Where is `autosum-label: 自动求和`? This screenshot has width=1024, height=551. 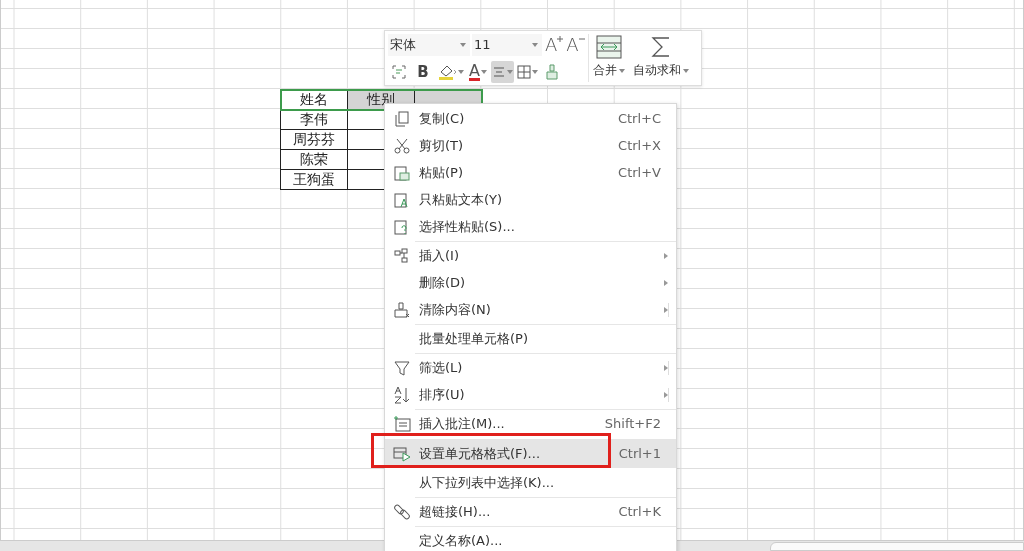 autosum-label: 自动求和 is located at coordinates (657, 70).